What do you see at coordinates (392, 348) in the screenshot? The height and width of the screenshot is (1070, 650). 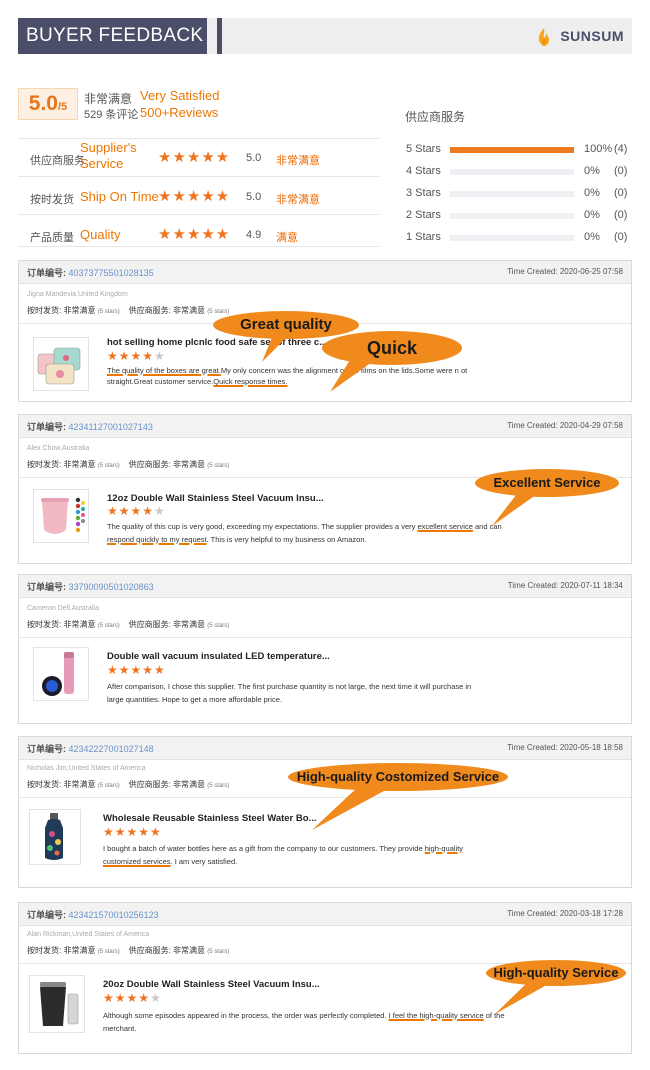 I see `callout-quick: Quick` at bounding box center [392, 348].